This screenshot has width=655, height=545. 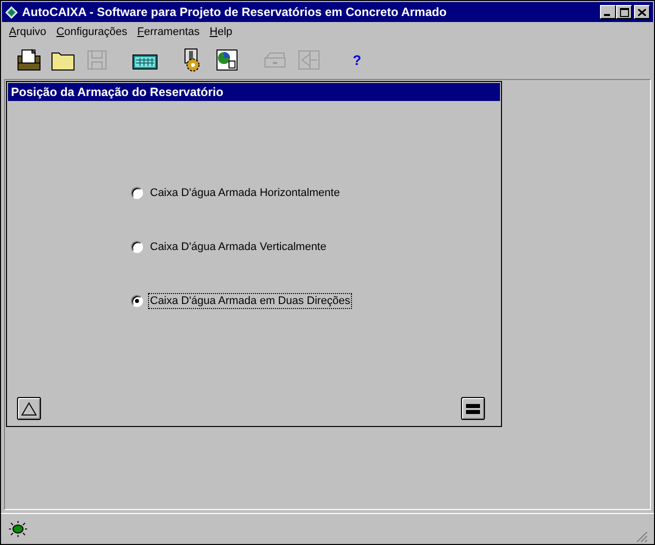 I want to click on dialog-title: Posição da Armação do Reservatório, so click(x=254, y=92).